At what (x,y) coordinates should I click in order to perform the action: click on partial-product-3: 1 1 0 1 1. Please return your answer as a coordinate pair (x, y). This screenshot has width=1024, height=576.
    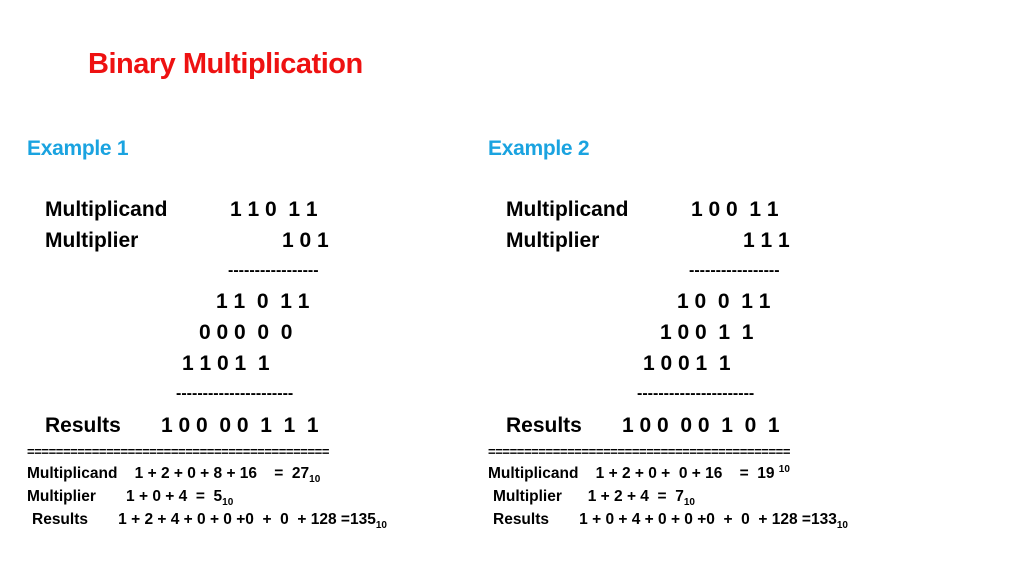
    Looking at the image, I should click on (226, 363).